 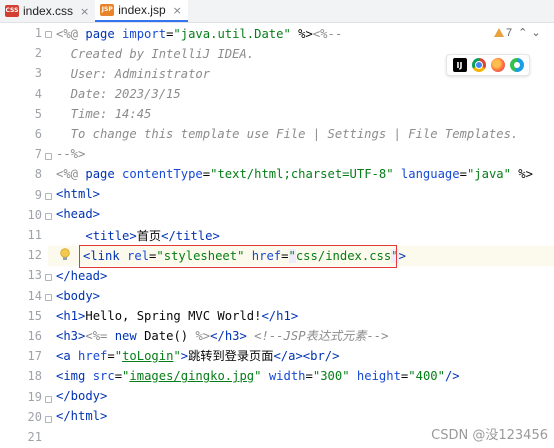 I want to click on attr-name: language, so click(x=430, y=174).